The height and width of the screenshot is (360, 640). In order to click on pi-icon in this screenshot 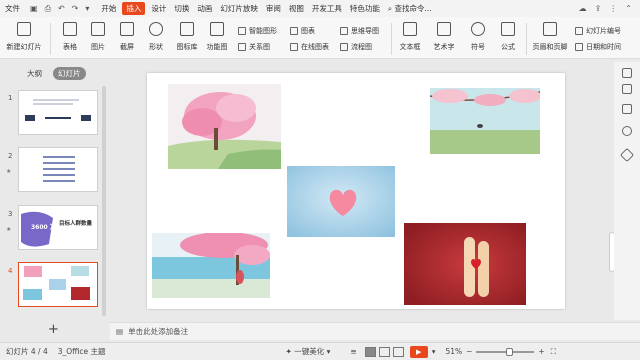, I will do `click(508, 29)`.